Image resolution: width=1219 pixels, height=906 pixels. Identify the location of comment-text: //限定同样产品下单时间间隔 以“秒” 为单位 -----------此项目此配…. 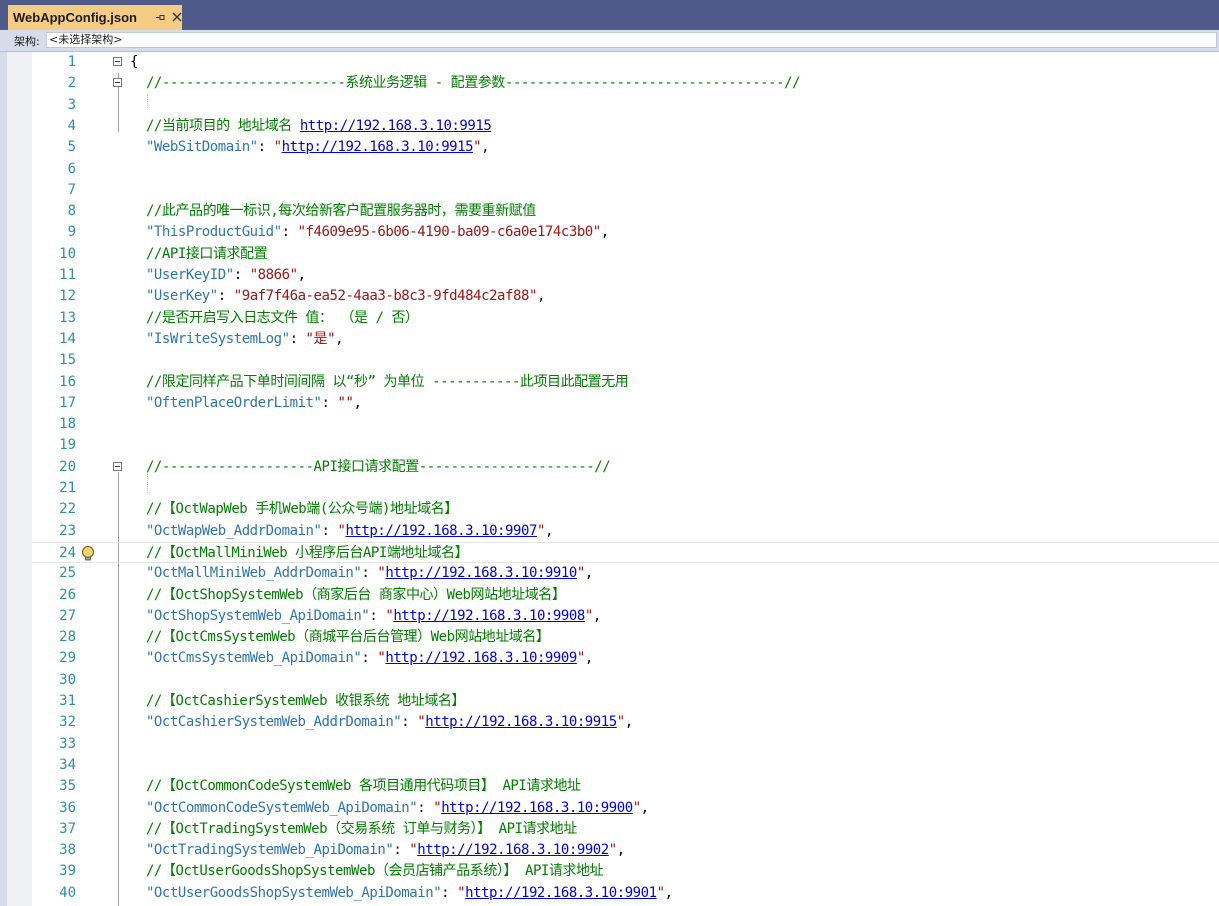
(379, 381).